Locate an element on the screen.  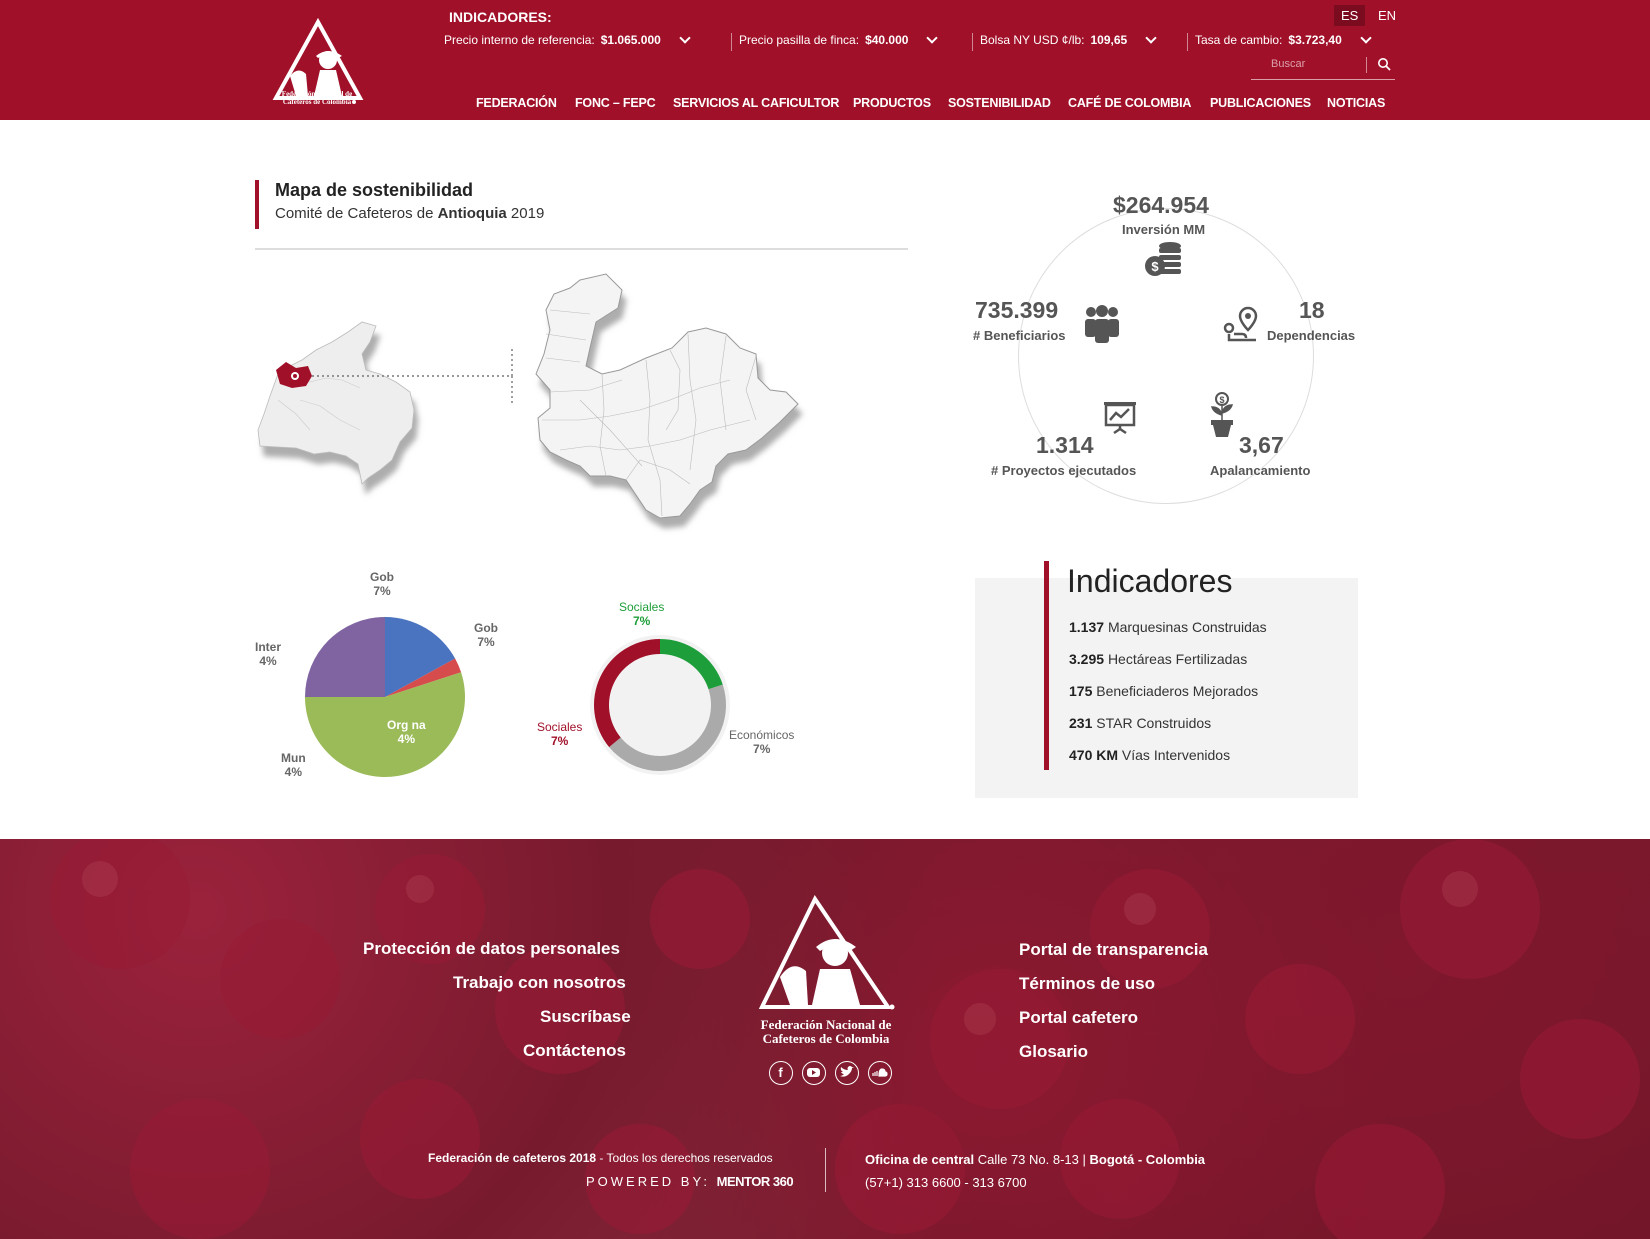
donut-chart is located at coordinates (660, 705).